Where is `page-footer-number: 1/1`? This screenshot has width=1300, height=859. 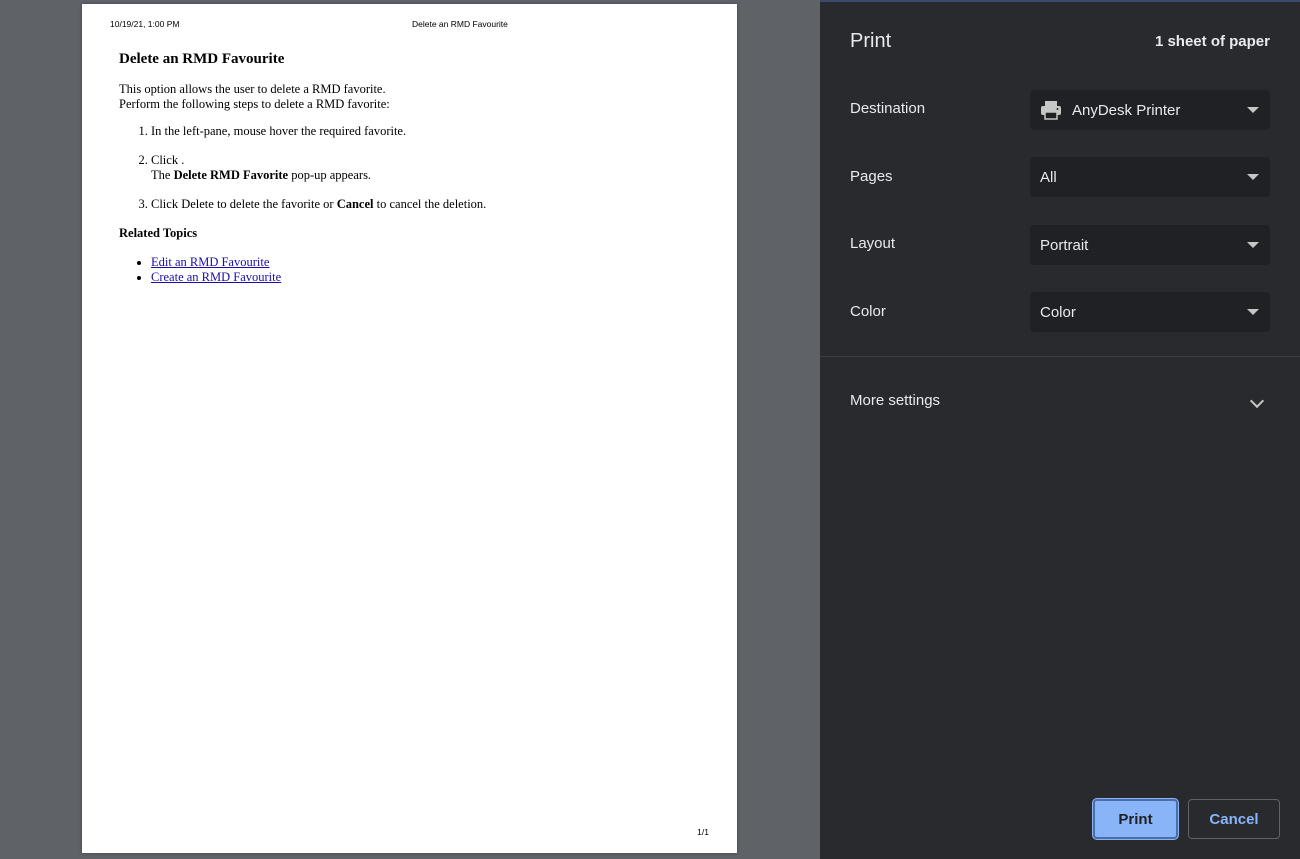 page-footer-number: 1/1 is located at coordinates (703, 832).